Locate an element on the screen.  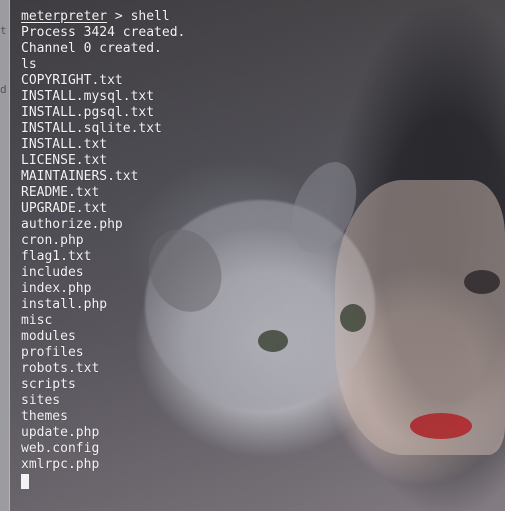
directory-listing-item: MAINTAINERS.txt is located at coordinates (80, 176).